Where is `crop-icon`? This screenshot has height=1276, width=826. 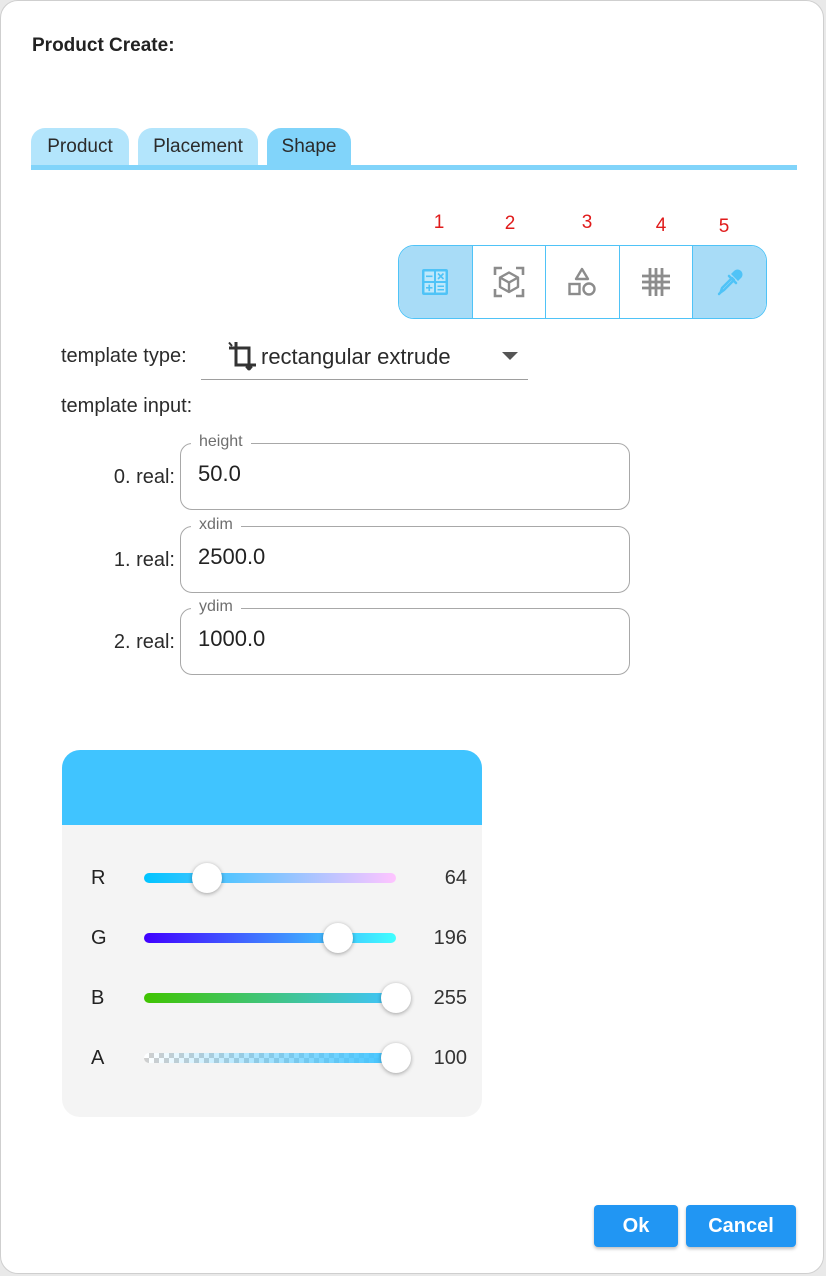 crop-icon is located at coordinates (242, 356).